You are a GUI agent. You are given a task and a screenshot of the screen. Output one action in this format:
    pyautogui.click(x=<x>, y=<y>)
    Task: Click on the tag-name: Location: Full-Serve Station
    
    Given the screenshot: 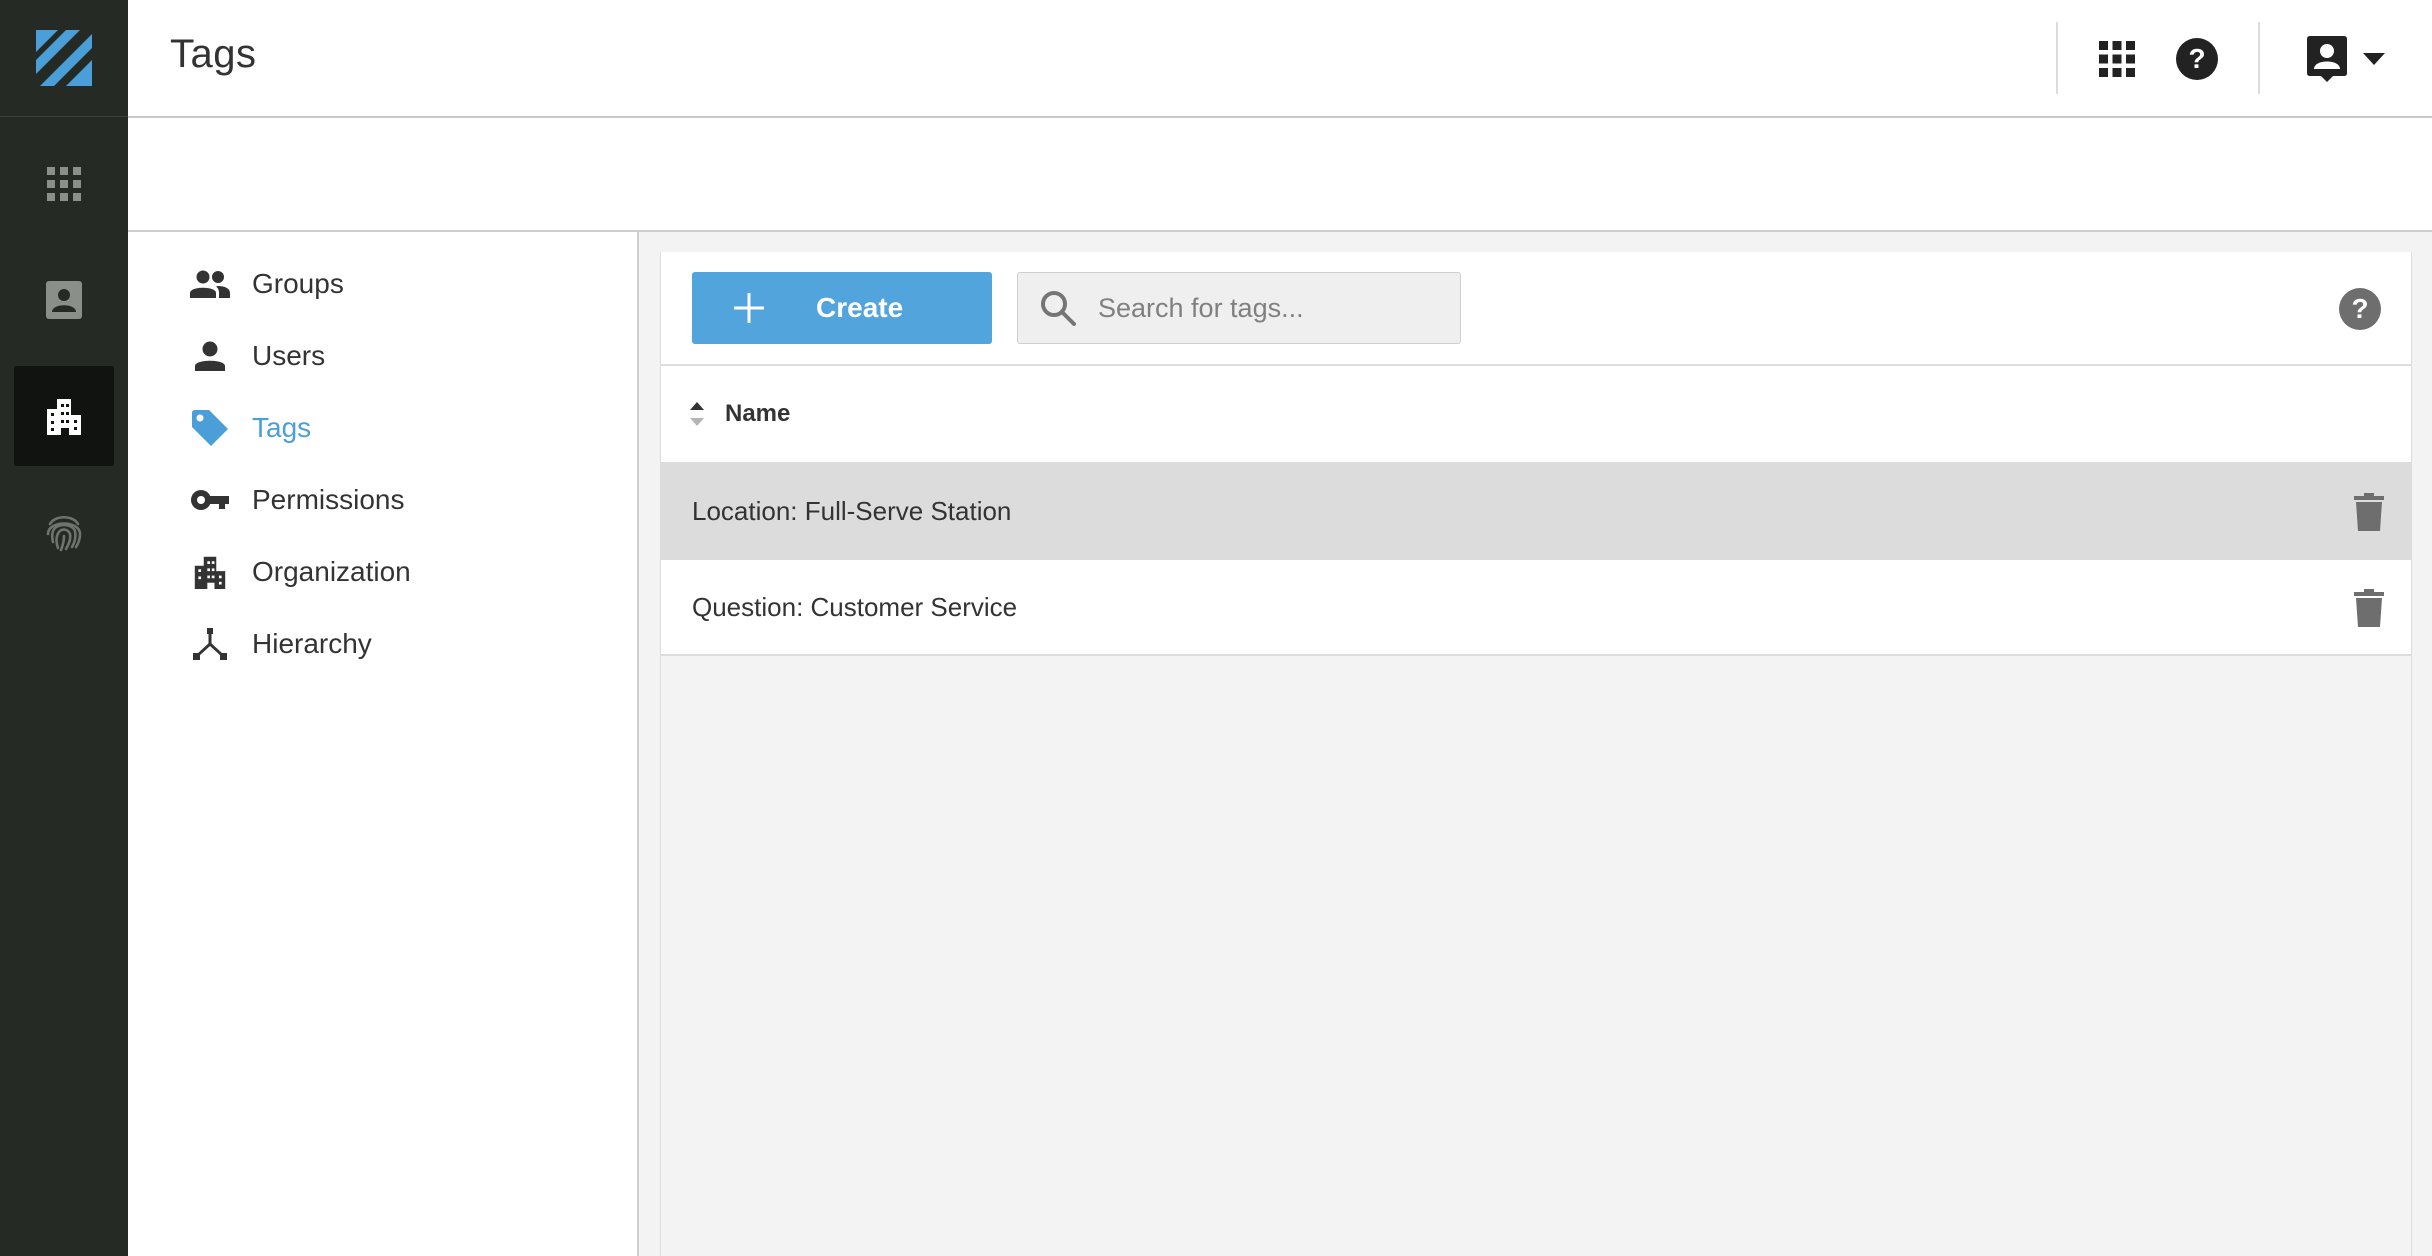 What is the action you would take?
    pyautogui.click(x=852, y=510)
    